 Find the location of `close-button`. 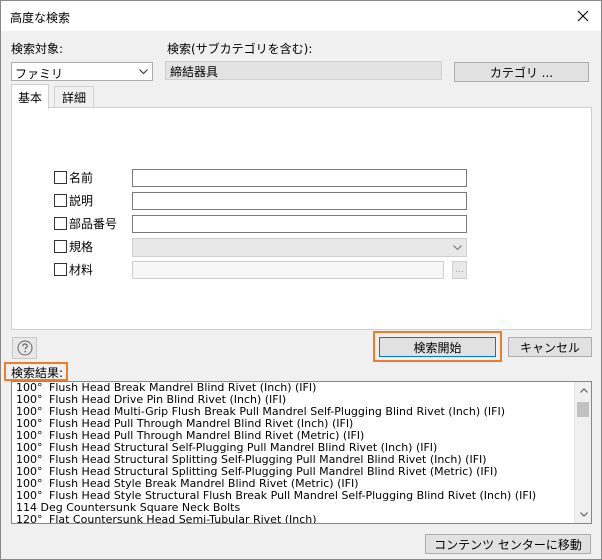

close-button is located at coordinates (583, 16).